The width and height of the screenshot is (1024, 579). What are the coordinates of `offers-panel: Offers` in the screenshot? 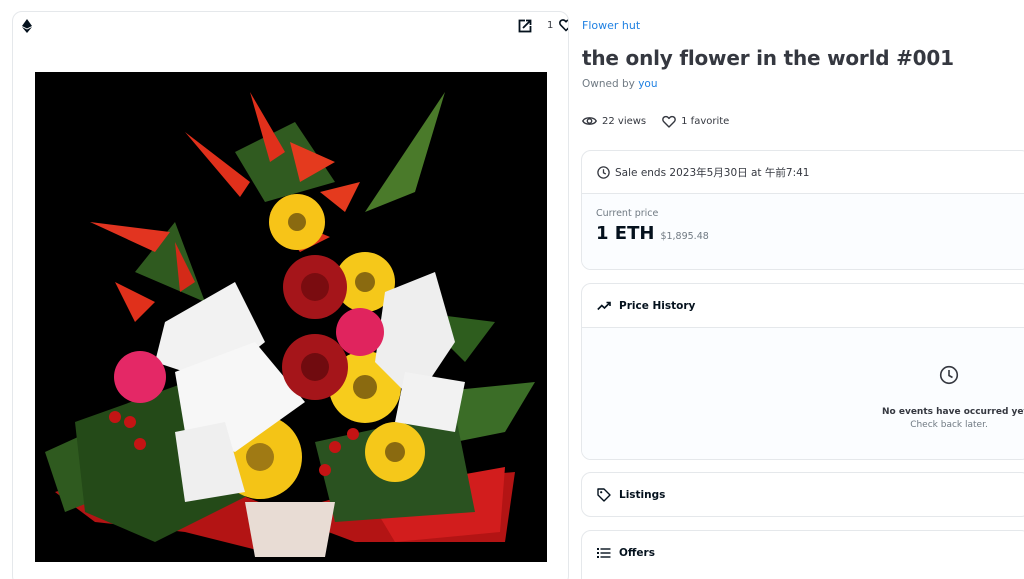 It's located at (802, 554).